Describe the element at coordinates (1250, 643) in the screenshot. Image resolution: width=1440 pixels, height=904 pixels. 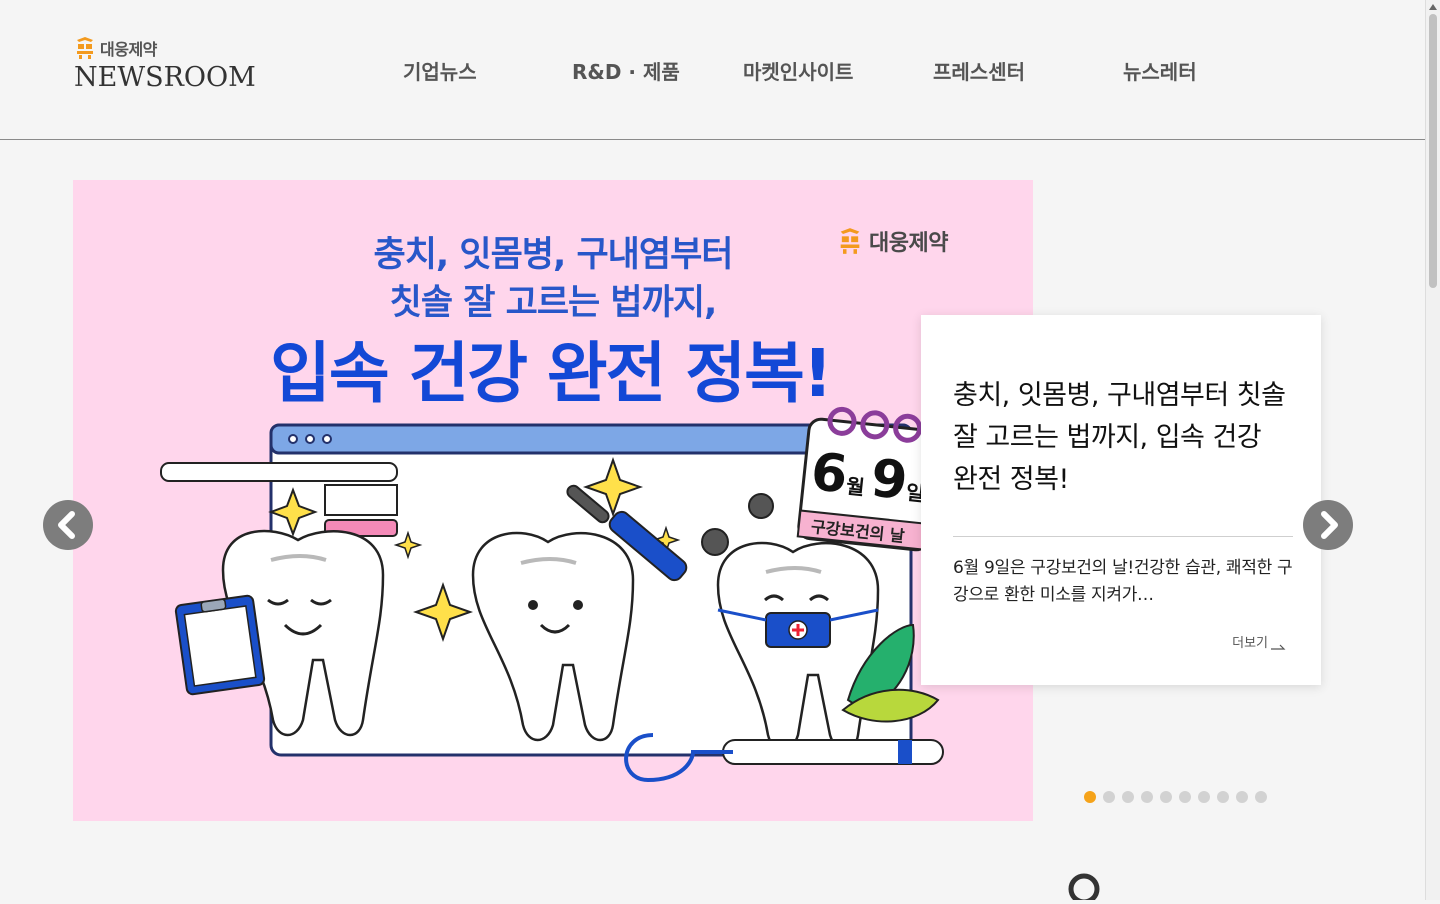
I see `more-link-label: 더보기` at that location.